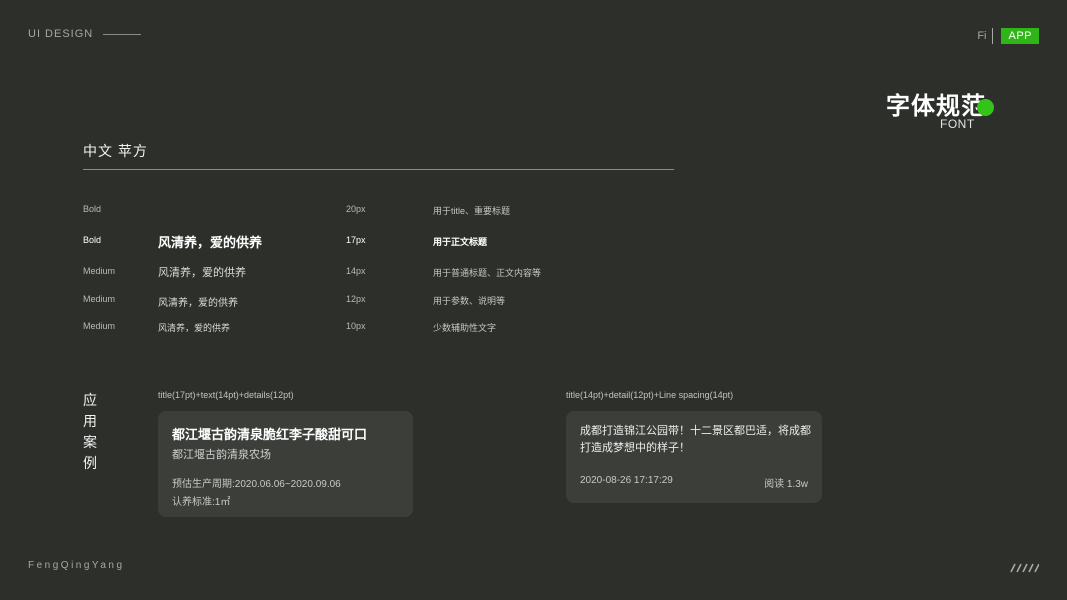  What do you see at coordinates (487, 273) in the screenshot?
I see `spec-usage: 用于普通标题、正文内容等` at bounding box center [487, 273].